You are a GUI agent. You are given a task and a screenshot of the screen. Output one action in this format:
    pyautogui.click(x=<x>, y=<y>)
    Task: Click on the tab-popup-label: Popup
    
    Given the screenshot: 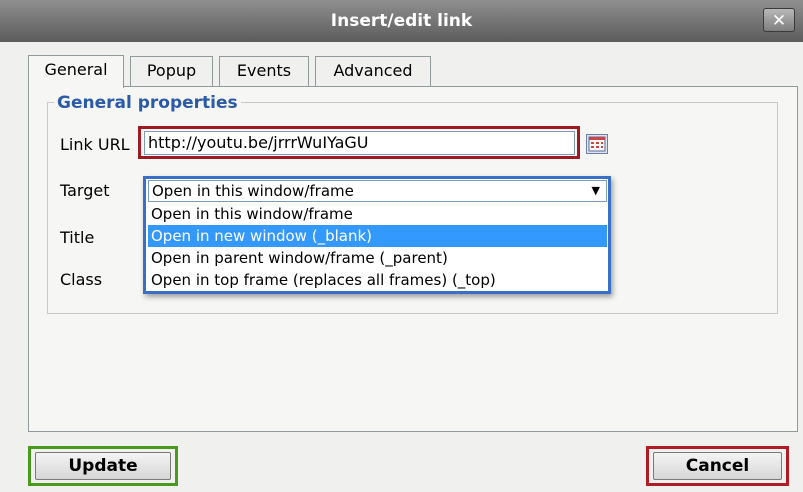 What is the action you would take?
    pyautogui.click(x=171, y=70)
    